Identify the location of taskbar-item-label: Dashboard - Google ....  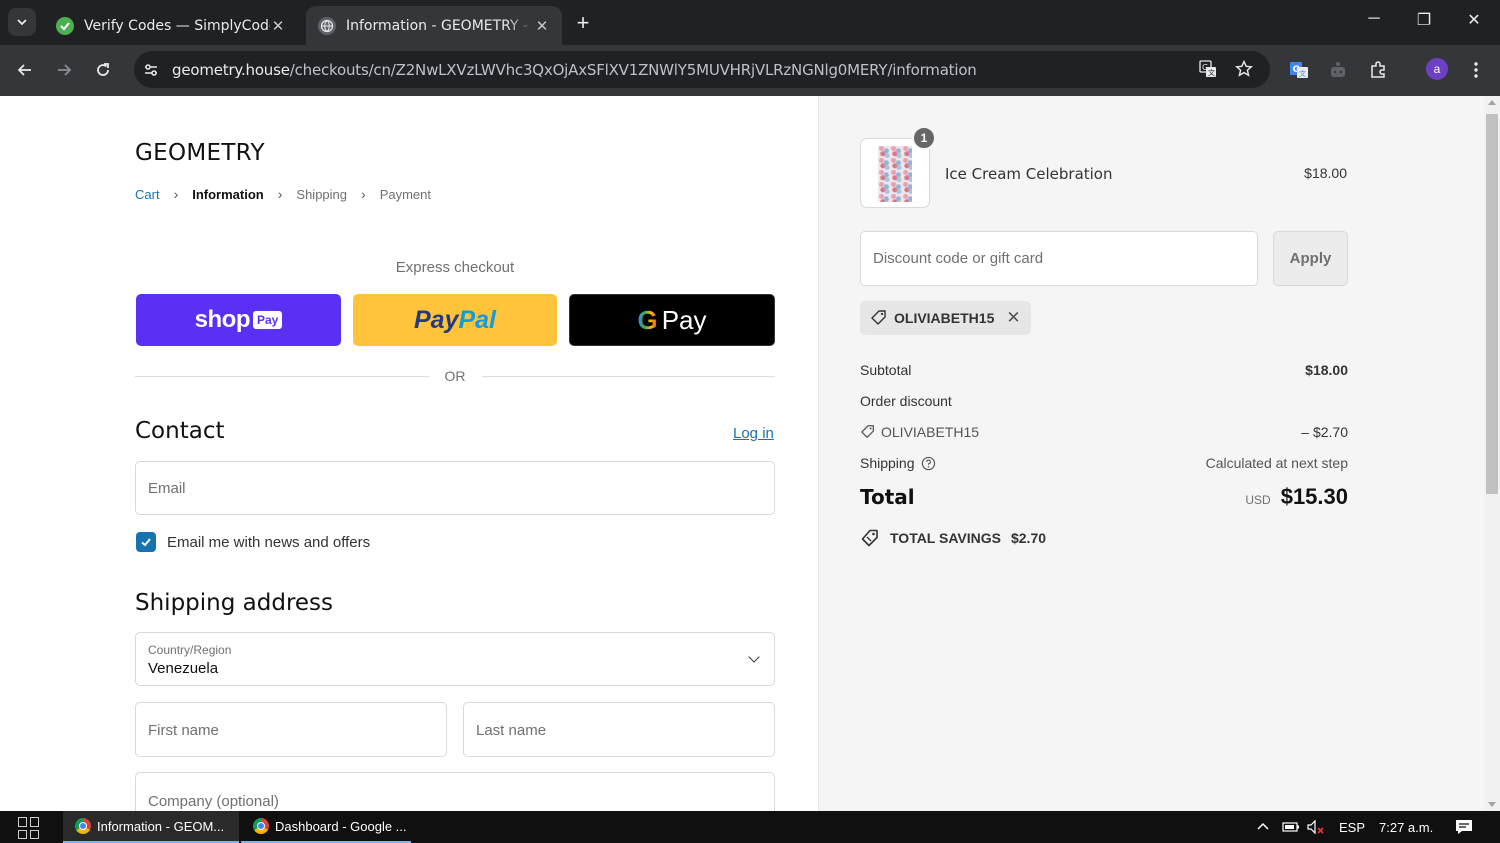
(341, 826).